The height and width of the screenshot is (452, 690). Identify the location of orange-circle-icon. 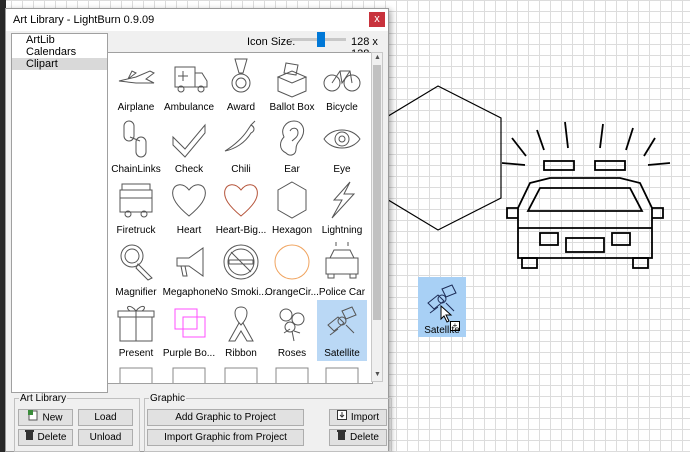
(292, 262).